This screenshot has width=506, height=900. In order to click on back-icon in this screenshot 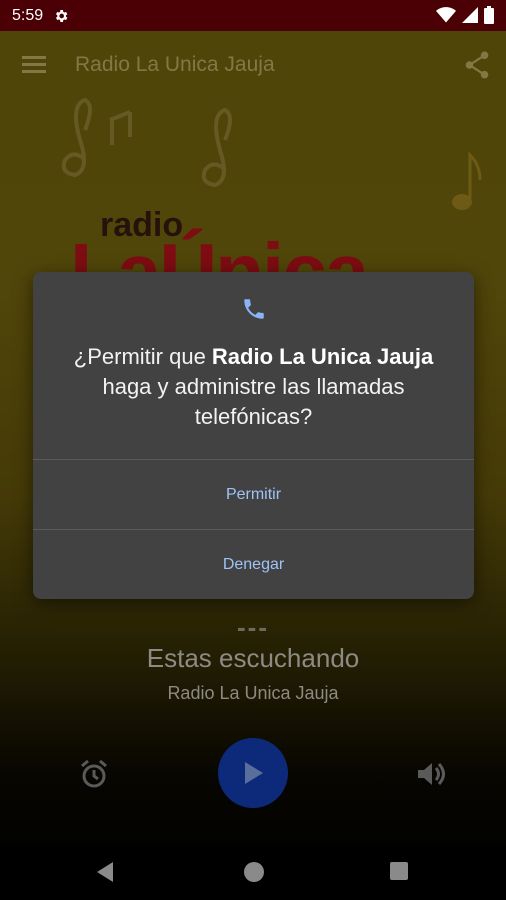, I will do `click(105, 872)`.